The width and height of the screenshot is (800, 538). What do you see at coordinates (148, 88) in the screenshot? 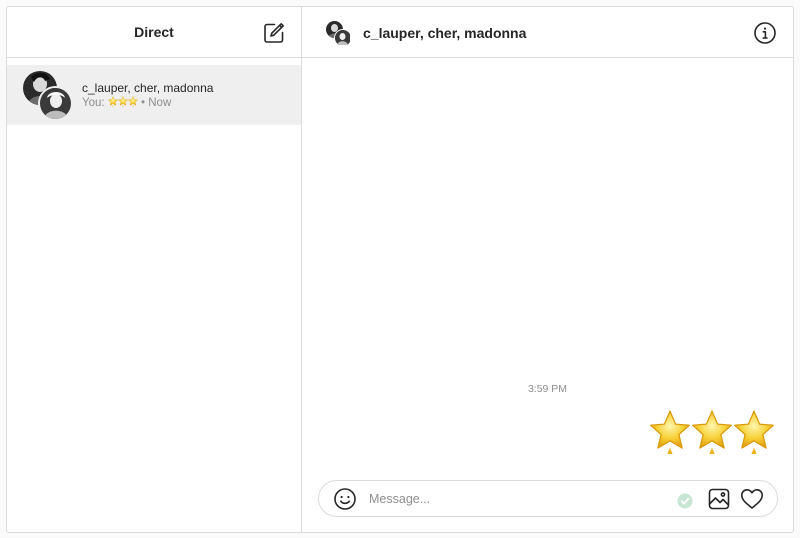
I see `conversation-name: c_lauper, cher, madonna` at bounding box center [148, 88].